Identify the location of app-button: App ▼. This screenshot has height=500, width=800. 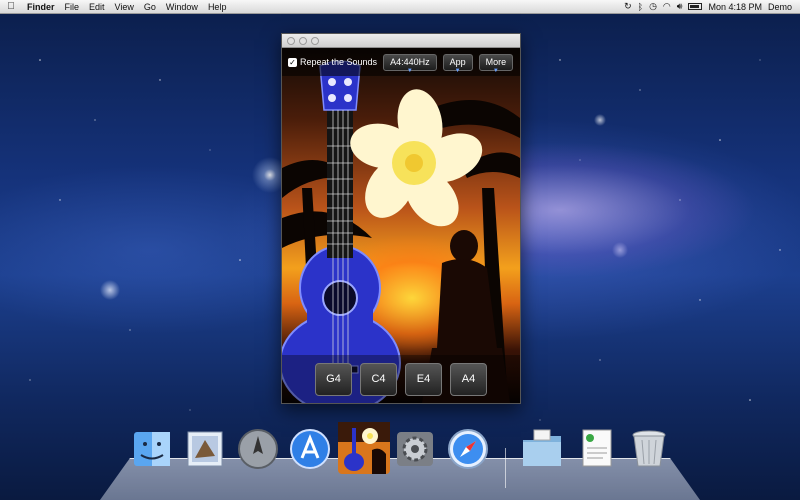
(457, 63).